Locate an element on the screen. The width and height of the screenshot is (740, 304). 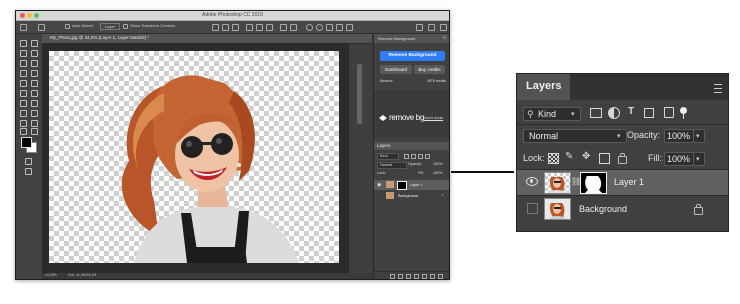
new-layer-icon is located at coordinates (432, 276).